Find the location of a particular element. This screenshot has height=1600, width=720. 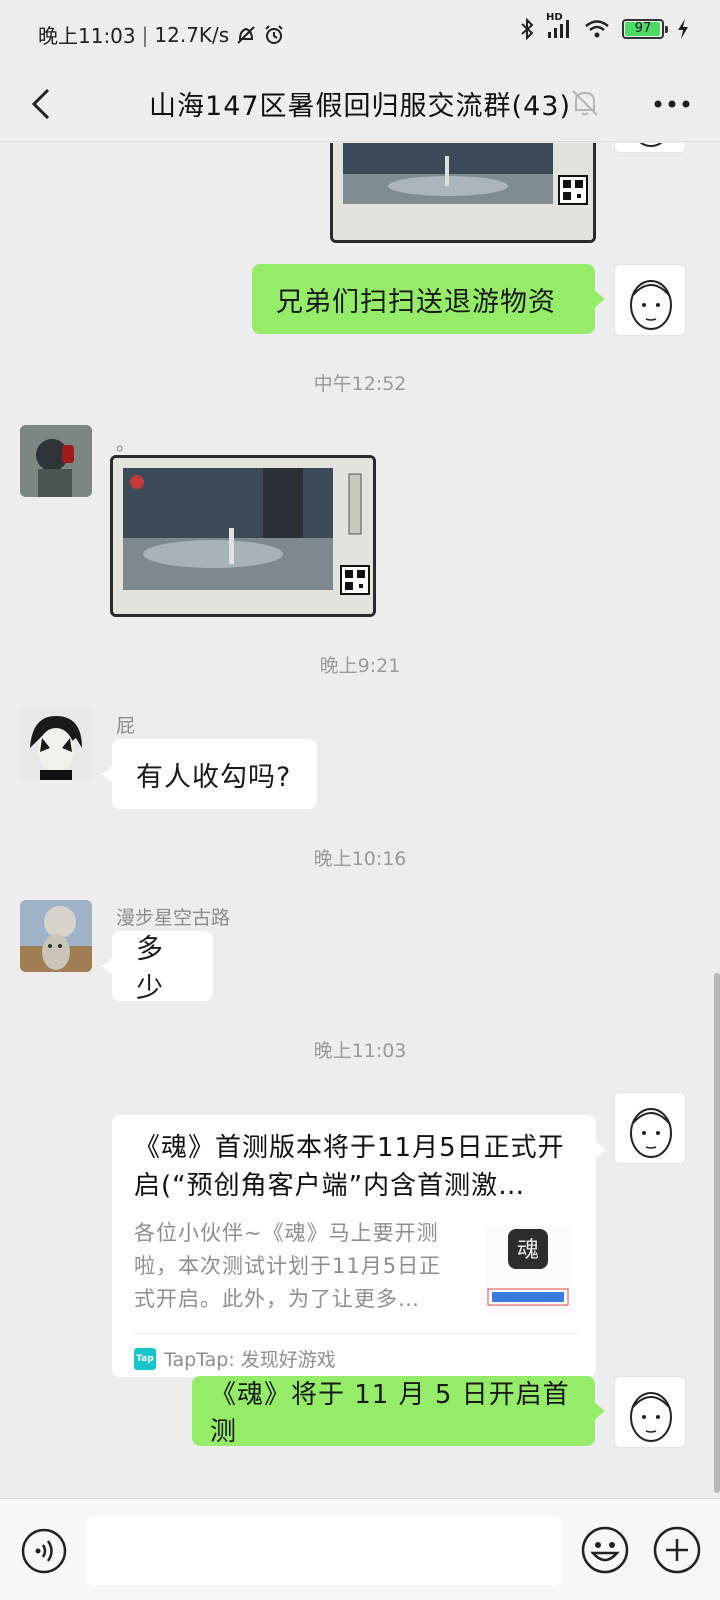

message-text: 兄弟们扫扫送退游物资 is located at coordinates (416, 302).